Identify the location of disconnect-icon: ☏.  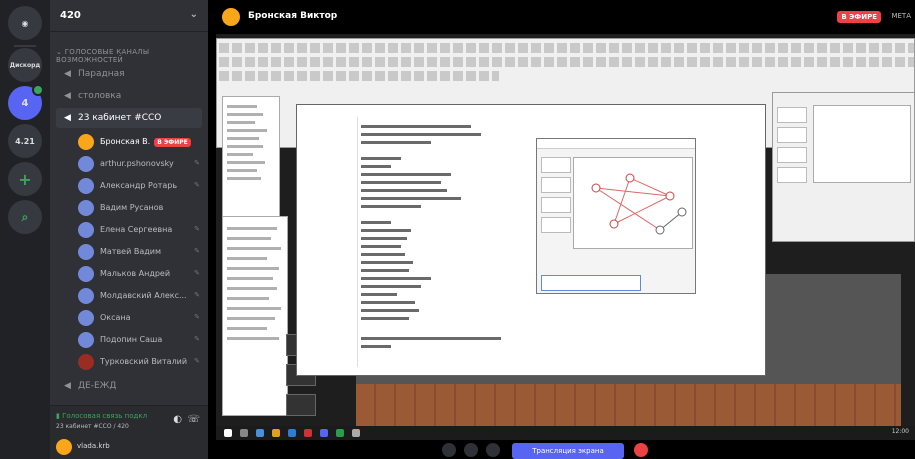
(193, 419).